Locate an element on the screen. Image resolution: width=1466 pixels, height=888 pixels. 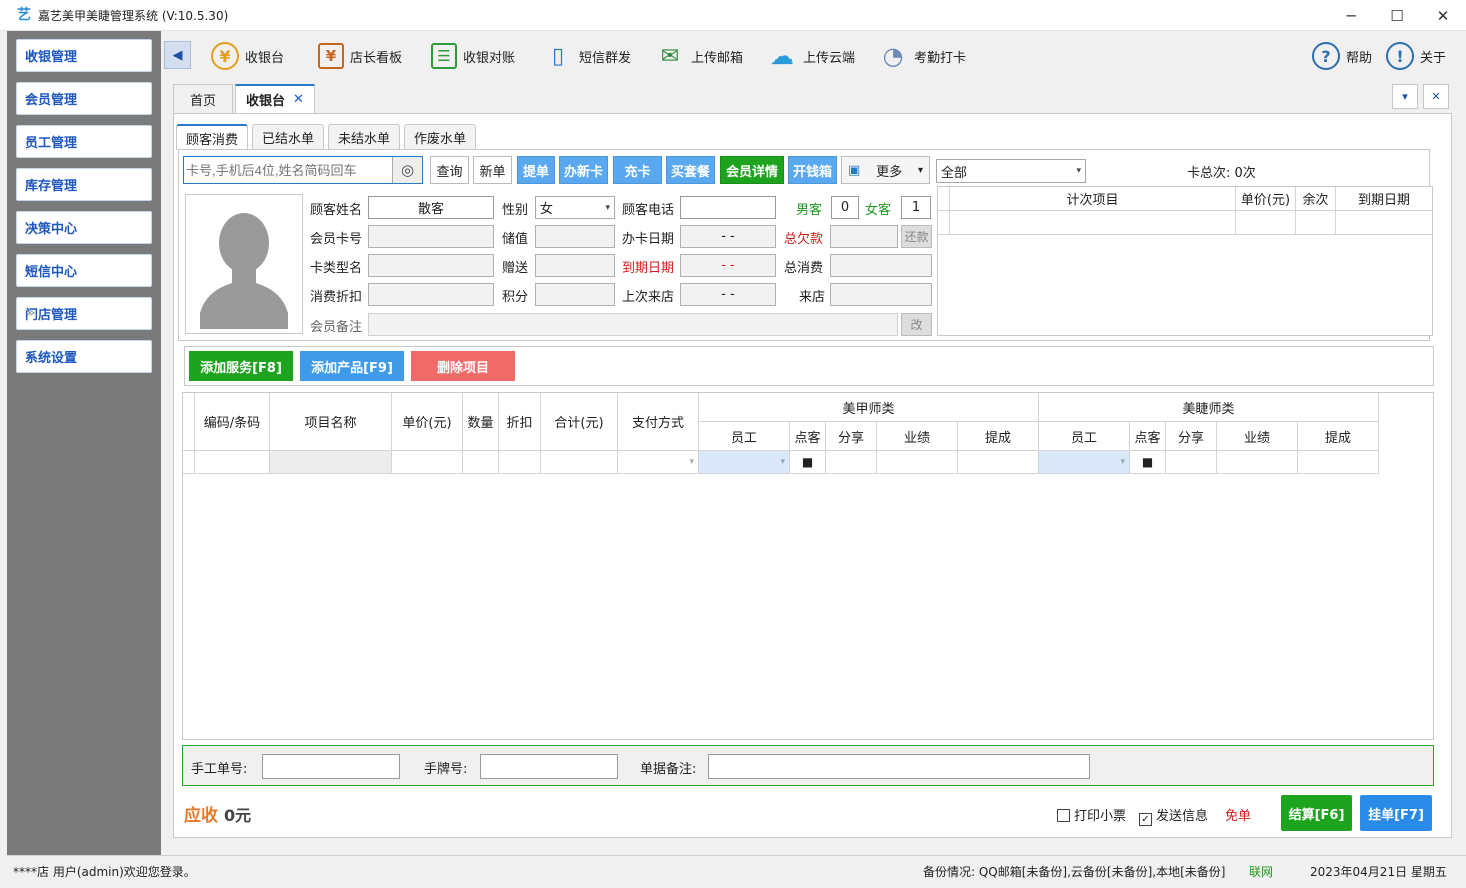
tab-unsettled-orders: 未结水单 is located at coordinates (364, 137).